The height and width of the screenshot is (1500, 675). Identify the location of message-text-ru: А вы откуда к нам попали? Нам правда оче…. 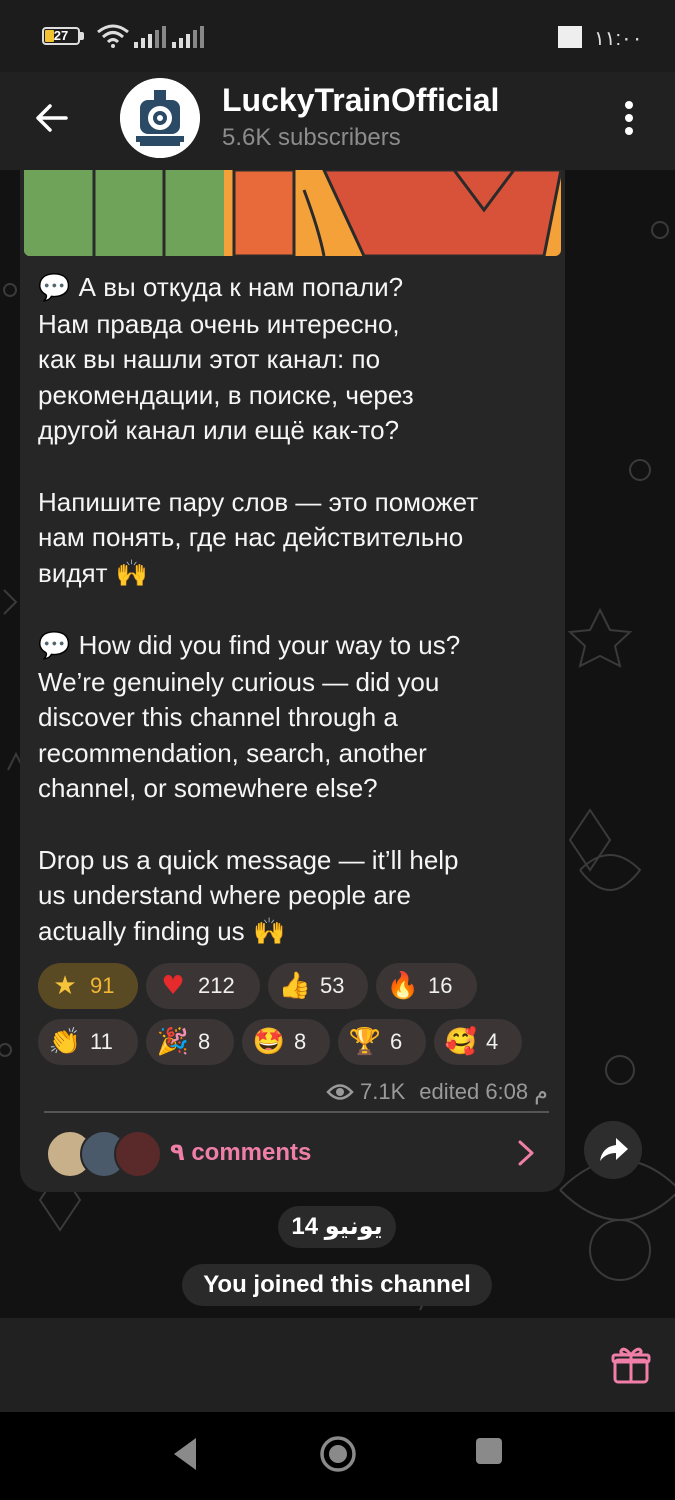
(226, 359).